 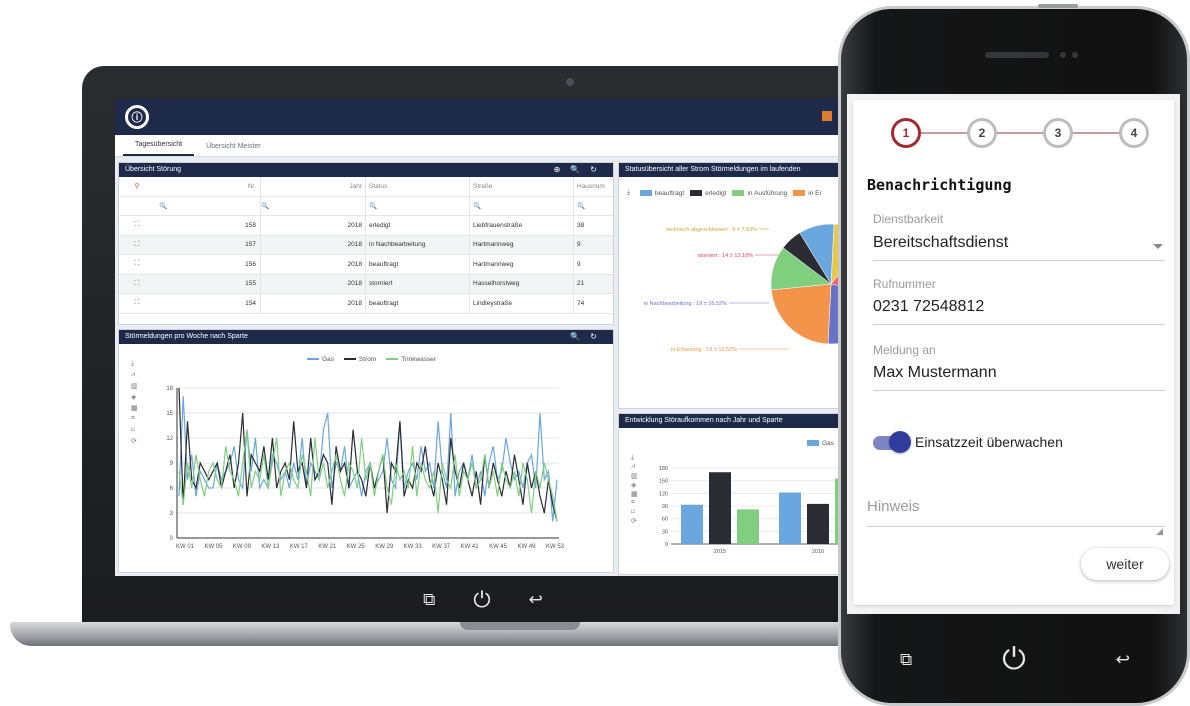 I want to click on x-tick-label: KW 29, so click(x=384, y=547).